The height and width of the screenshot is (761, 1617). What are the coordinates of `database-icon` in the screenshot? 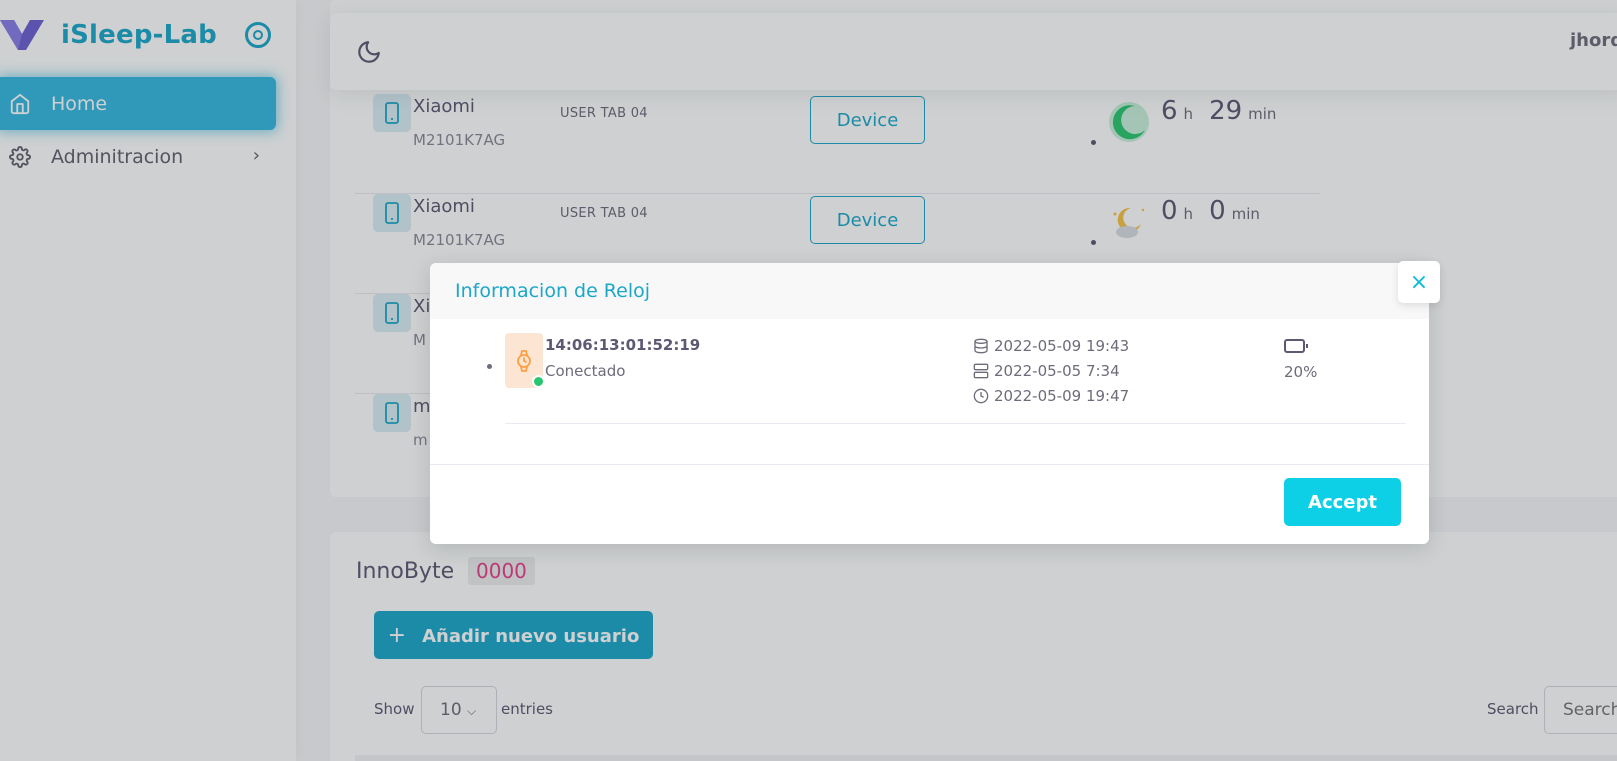 It's located at (981, 346).